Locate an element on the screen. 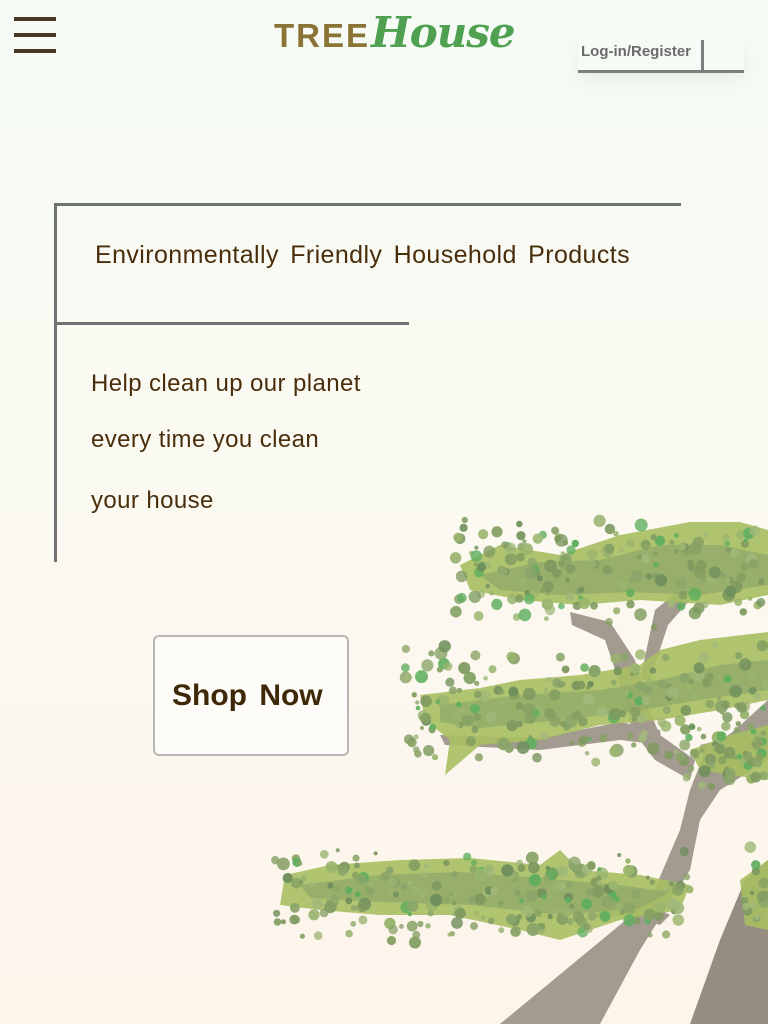 The height and width of the screenshot is (1024, 768). tree-trunk is located at coordinates (634, 862).